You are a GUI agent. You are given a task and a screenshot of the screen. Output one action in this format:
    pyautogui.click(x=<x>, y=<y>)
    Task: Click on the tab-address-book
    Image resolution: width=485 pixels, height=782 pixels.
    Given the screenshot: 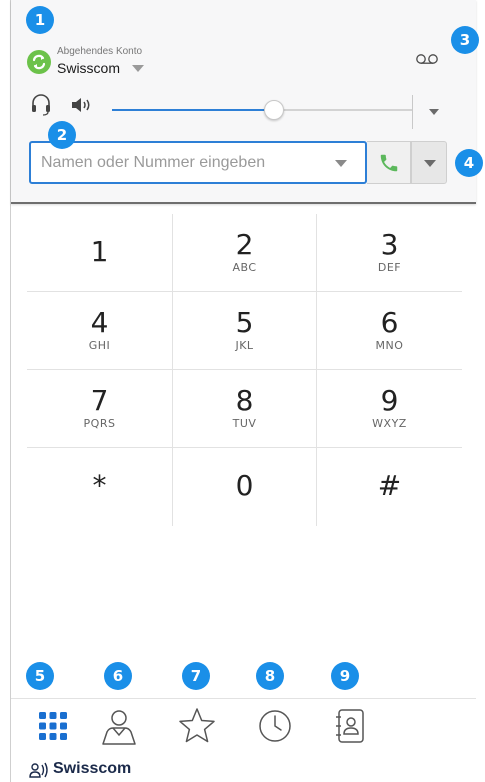 What is the action you would take?
    pyautogui.click(x=351, y=726)
    